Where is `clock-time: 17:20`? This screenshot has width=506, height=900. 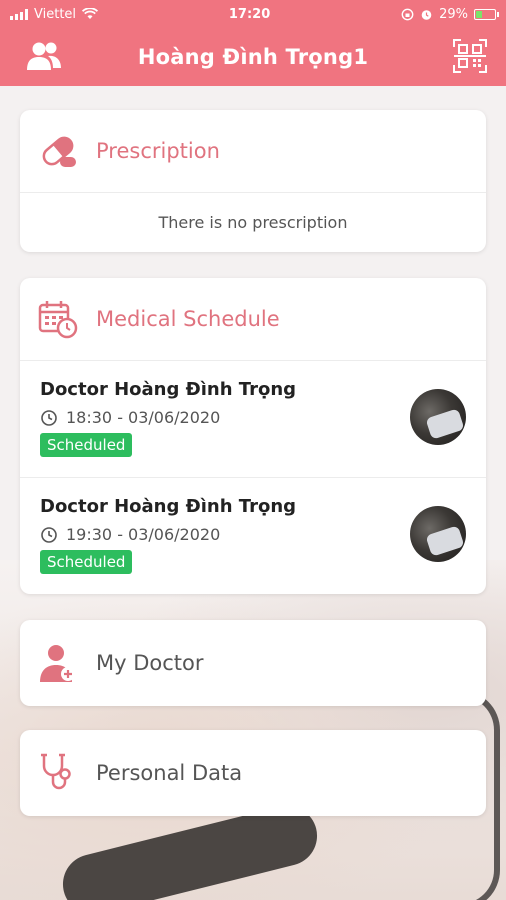 clock-time: 17:20 is located at coordinates (249, 14).